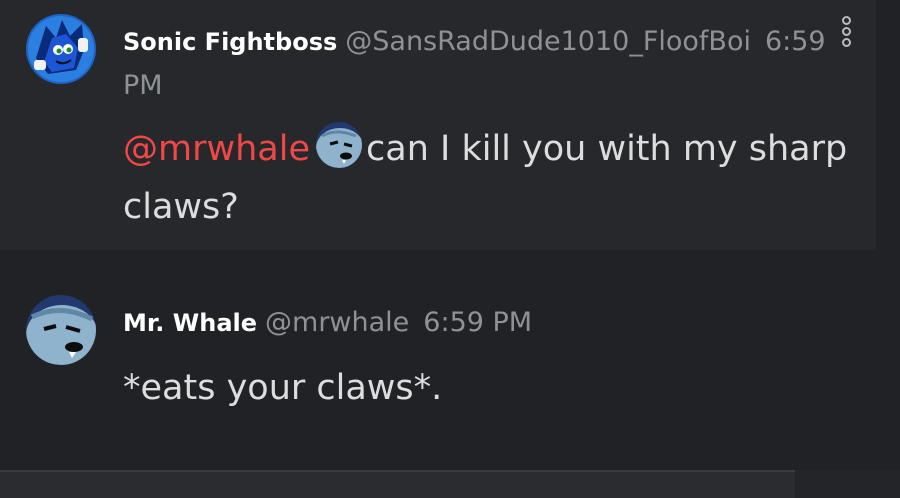 This screenshot has height=498, width=900. What do you see at coordinates (61, 49) in the screenshot?
I see `sonic-avatar-icon` at bounding box center [61, 49].